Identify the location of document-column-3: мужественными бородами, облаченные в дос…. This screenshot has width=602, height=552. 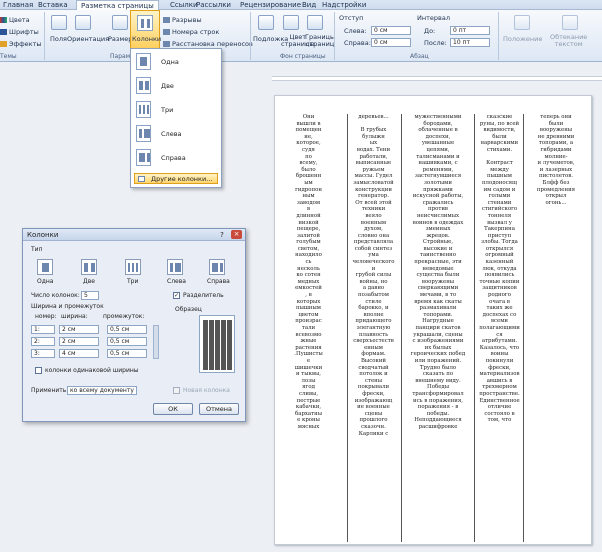
(438, 272).